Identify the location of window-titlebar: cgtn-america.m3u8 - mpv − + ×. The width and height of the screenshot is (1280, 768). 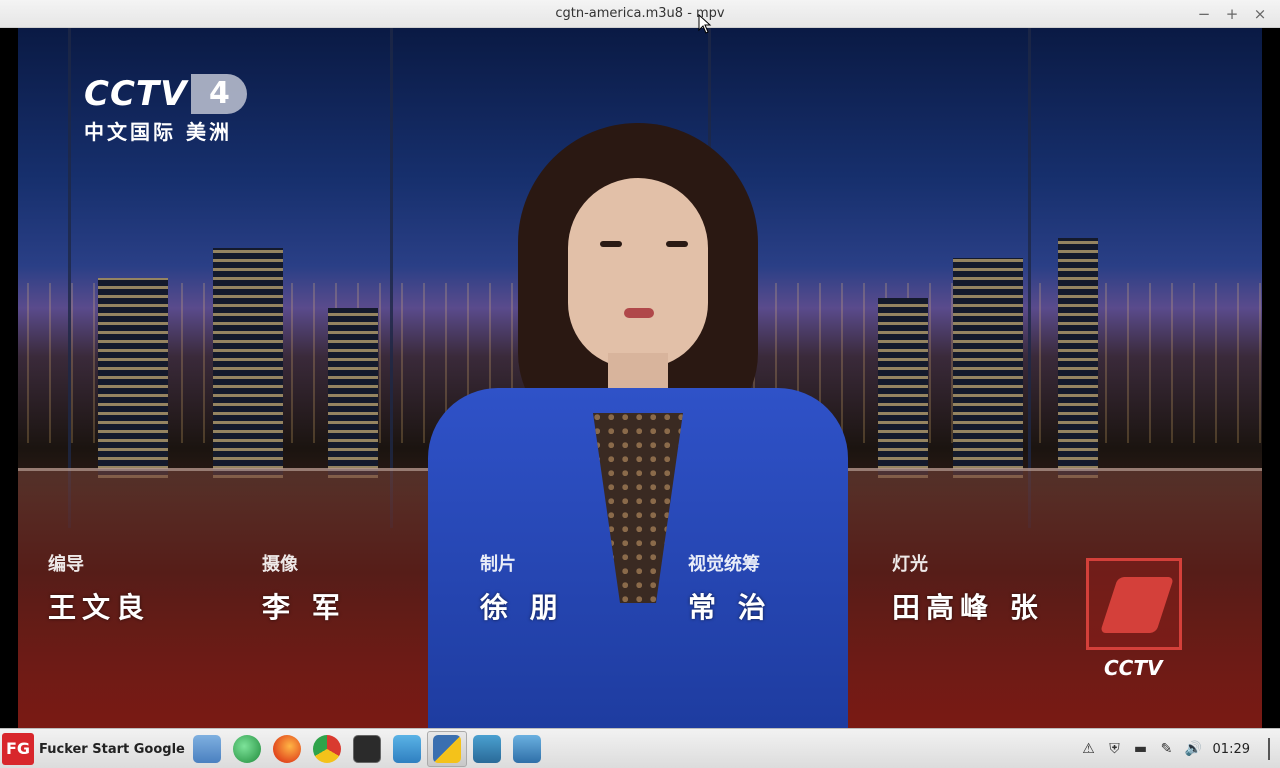
(640, 14).